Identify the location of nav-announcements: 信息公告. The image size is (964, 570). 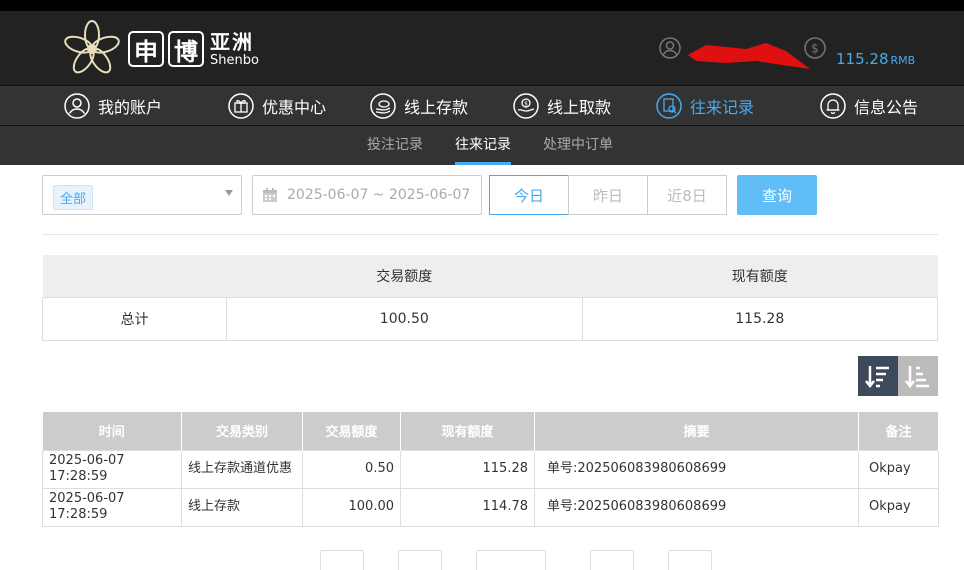
(869, 105).